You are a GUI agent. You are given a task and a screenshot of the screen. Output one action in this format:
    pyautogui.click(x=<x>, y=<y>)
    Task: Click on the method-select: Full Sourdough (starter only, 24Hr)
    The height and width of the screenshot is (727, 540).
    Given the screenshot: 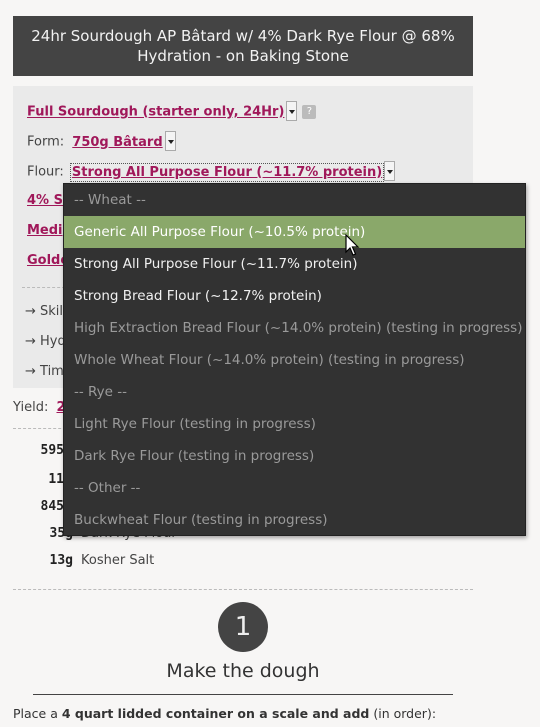 What is the action you would take?
    pyautogui.click(x=155, y=112)
    